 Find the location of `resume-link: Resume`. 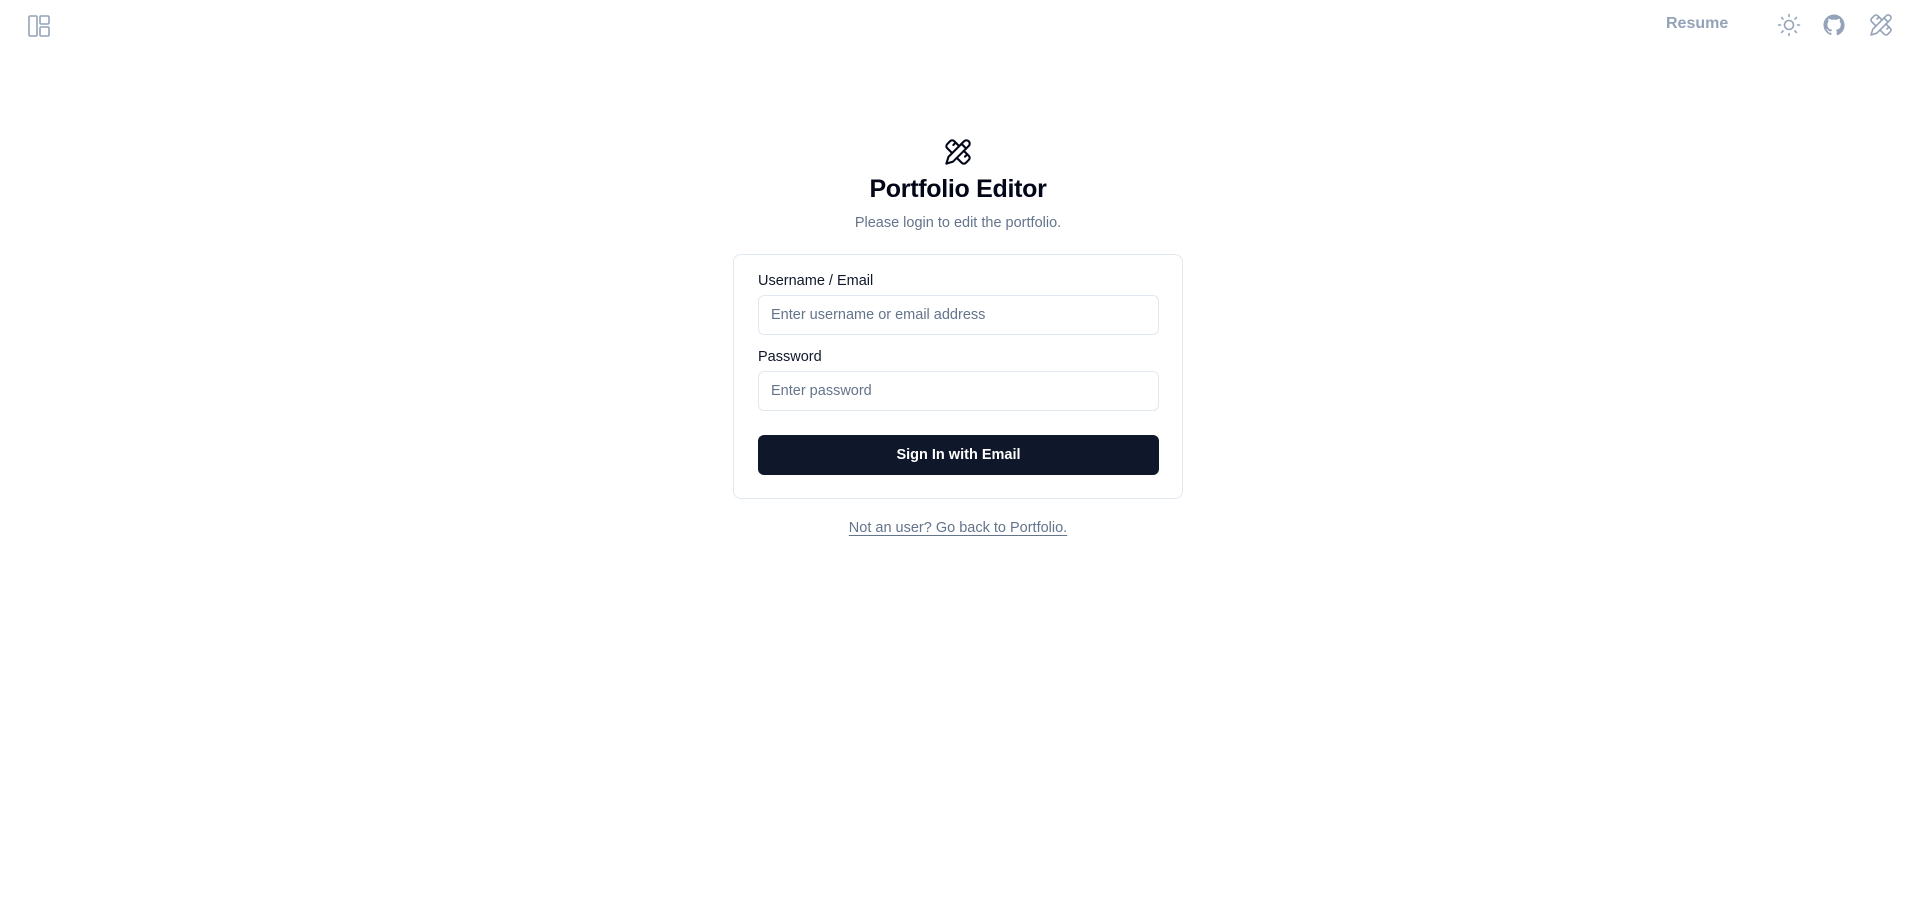

resume-link: Resume is located at coordinates (1697, 24).